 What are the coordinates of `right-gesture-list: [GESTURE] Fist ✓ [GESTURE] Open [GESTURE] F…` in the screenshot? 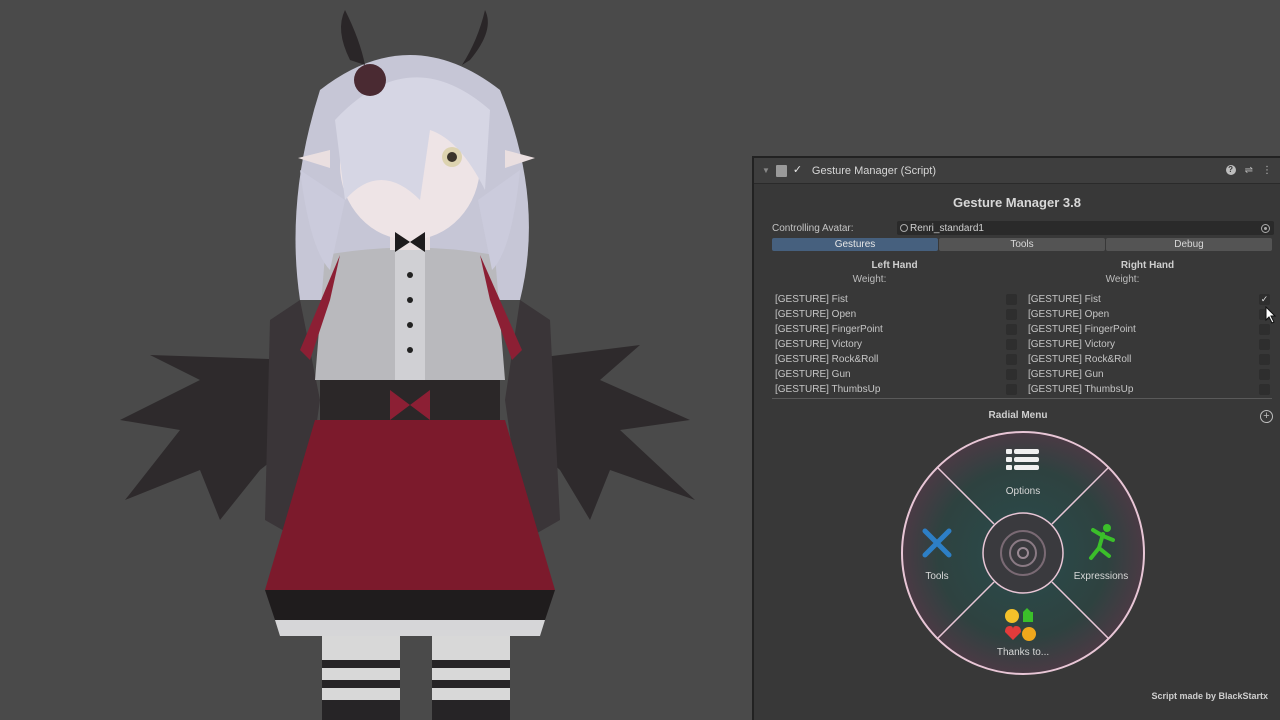 It's located at (1147, 344).